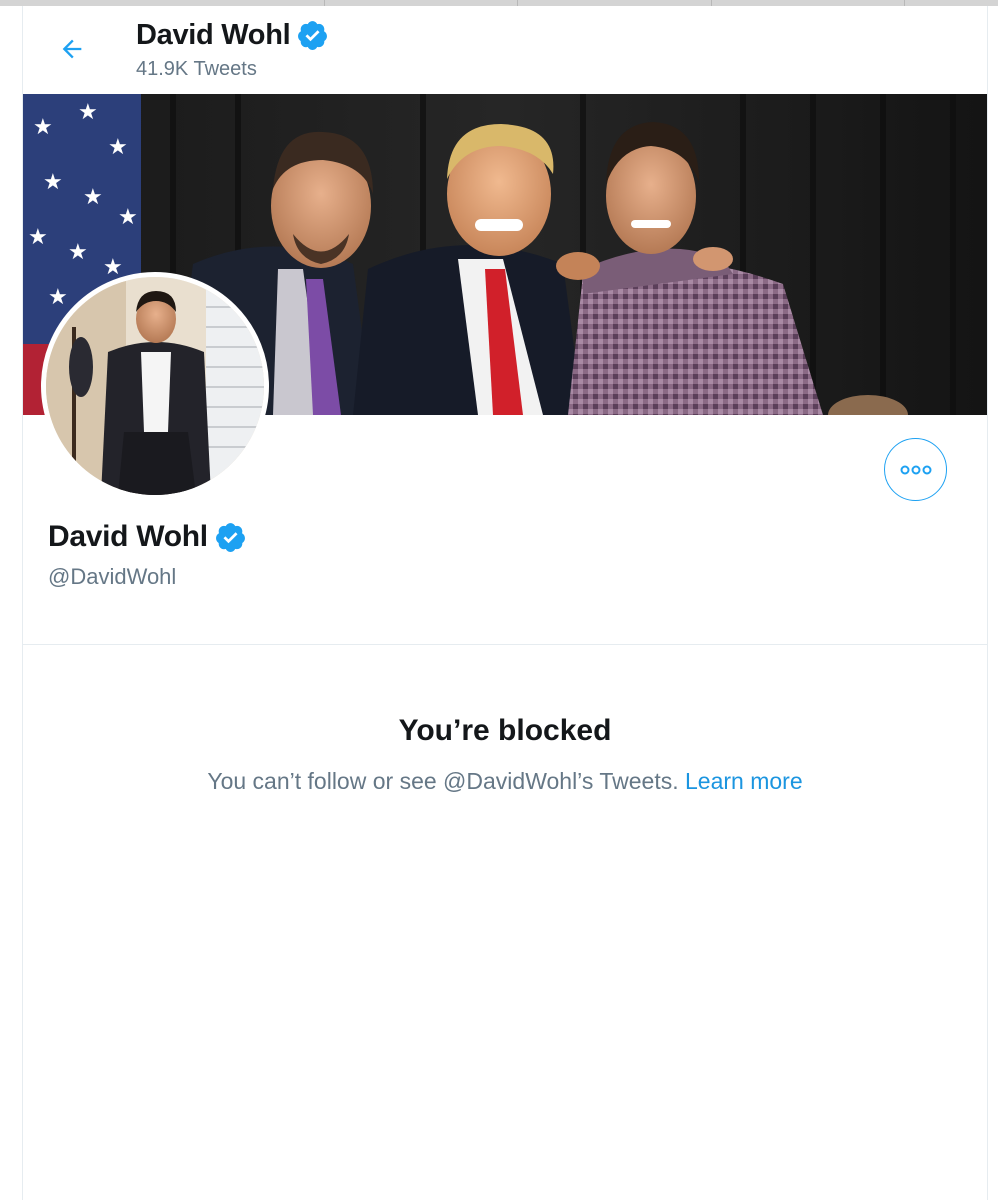  Describe the element at coordinates (505, 50) in the screenshot. I see `profile-header-bar: David Wohl 41.9K Tweets` at that location.